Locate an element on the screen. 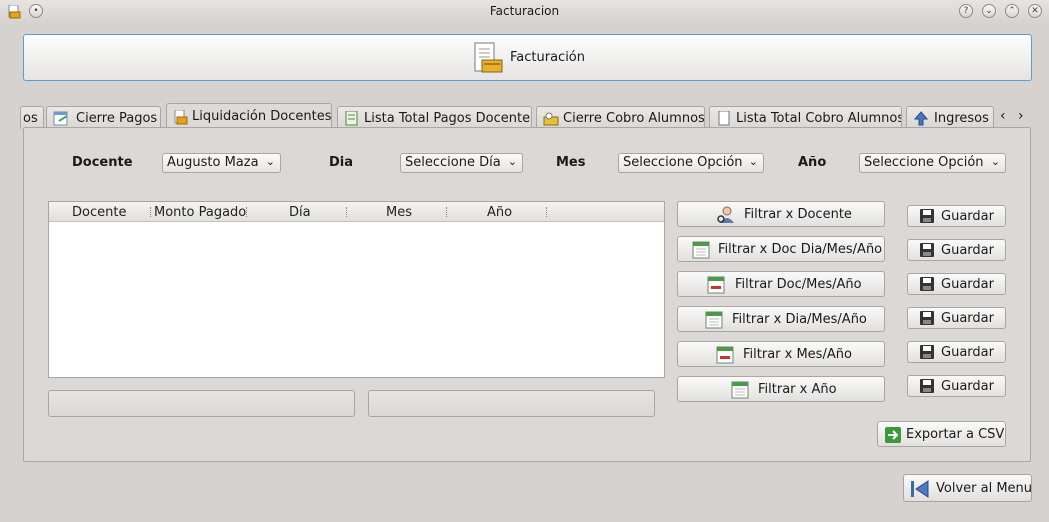 Image resolution: width=1049 pixels, height=522 pixels. dia-select: Seleccione Día ⌄ is located at coordinates (461, 163).